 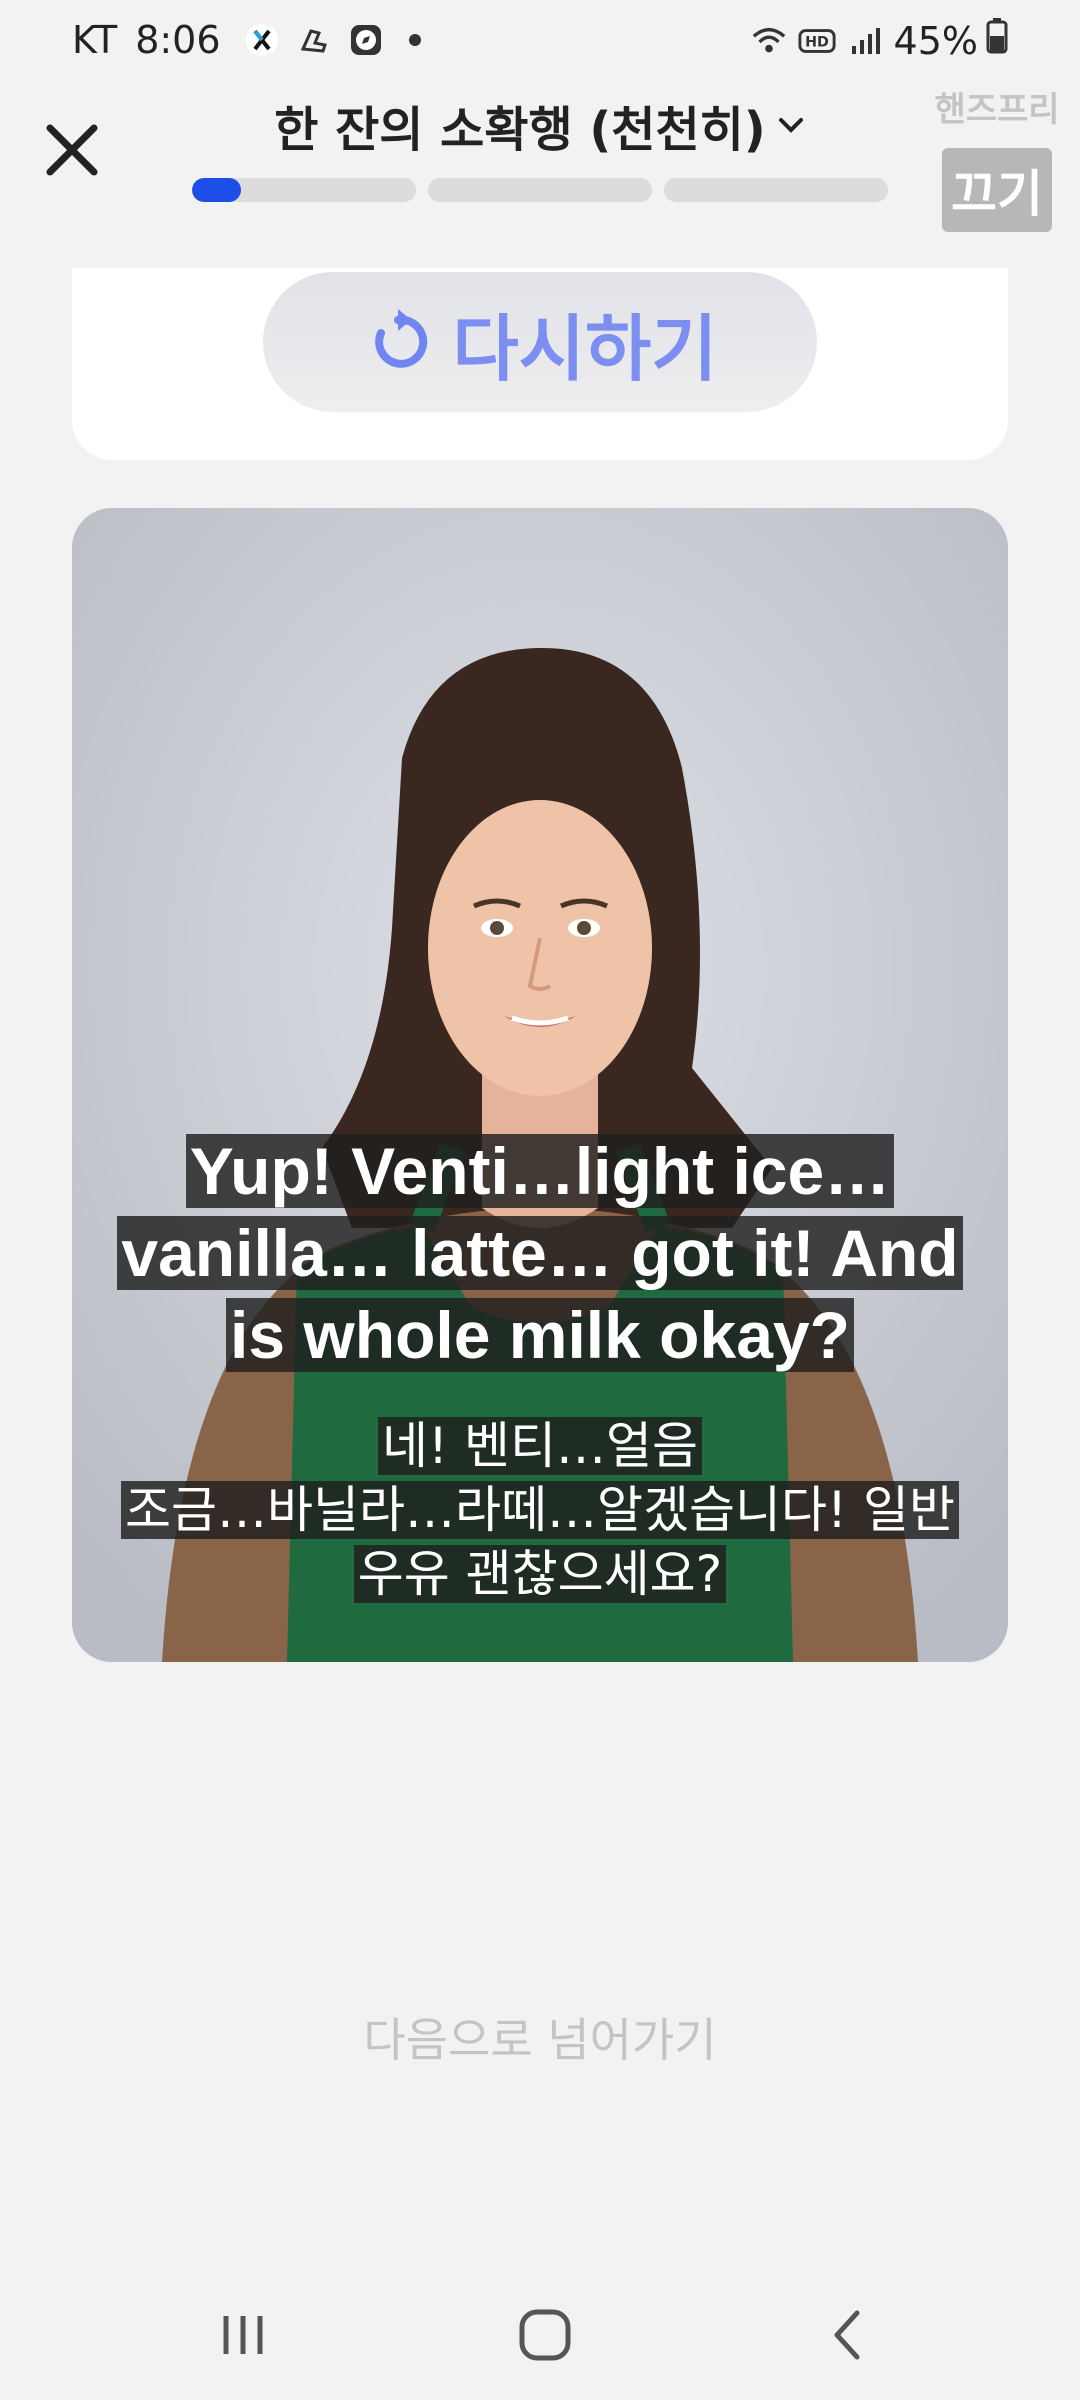 I want to click on battery-percent: 45%, so click(x=935, y=40).